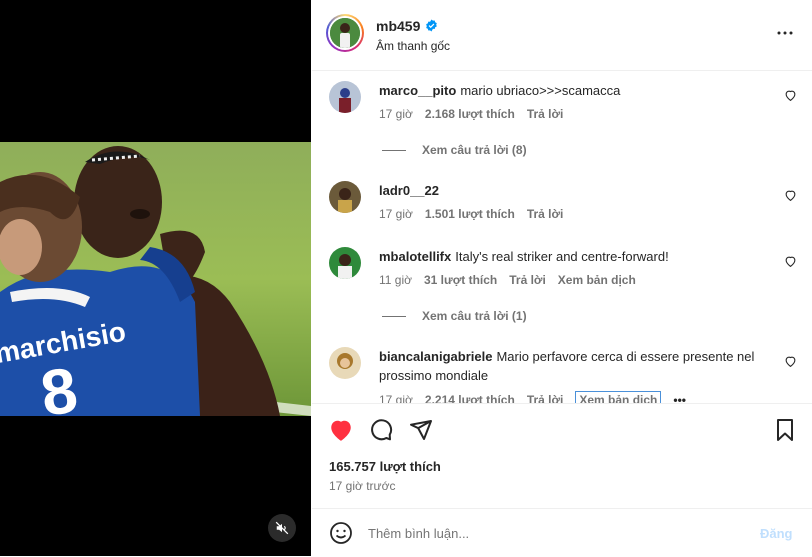 This screenshot has height=557, width=812. I want to click on comment-text: Italy's real striker and centre-forward!, so click(562, 256).